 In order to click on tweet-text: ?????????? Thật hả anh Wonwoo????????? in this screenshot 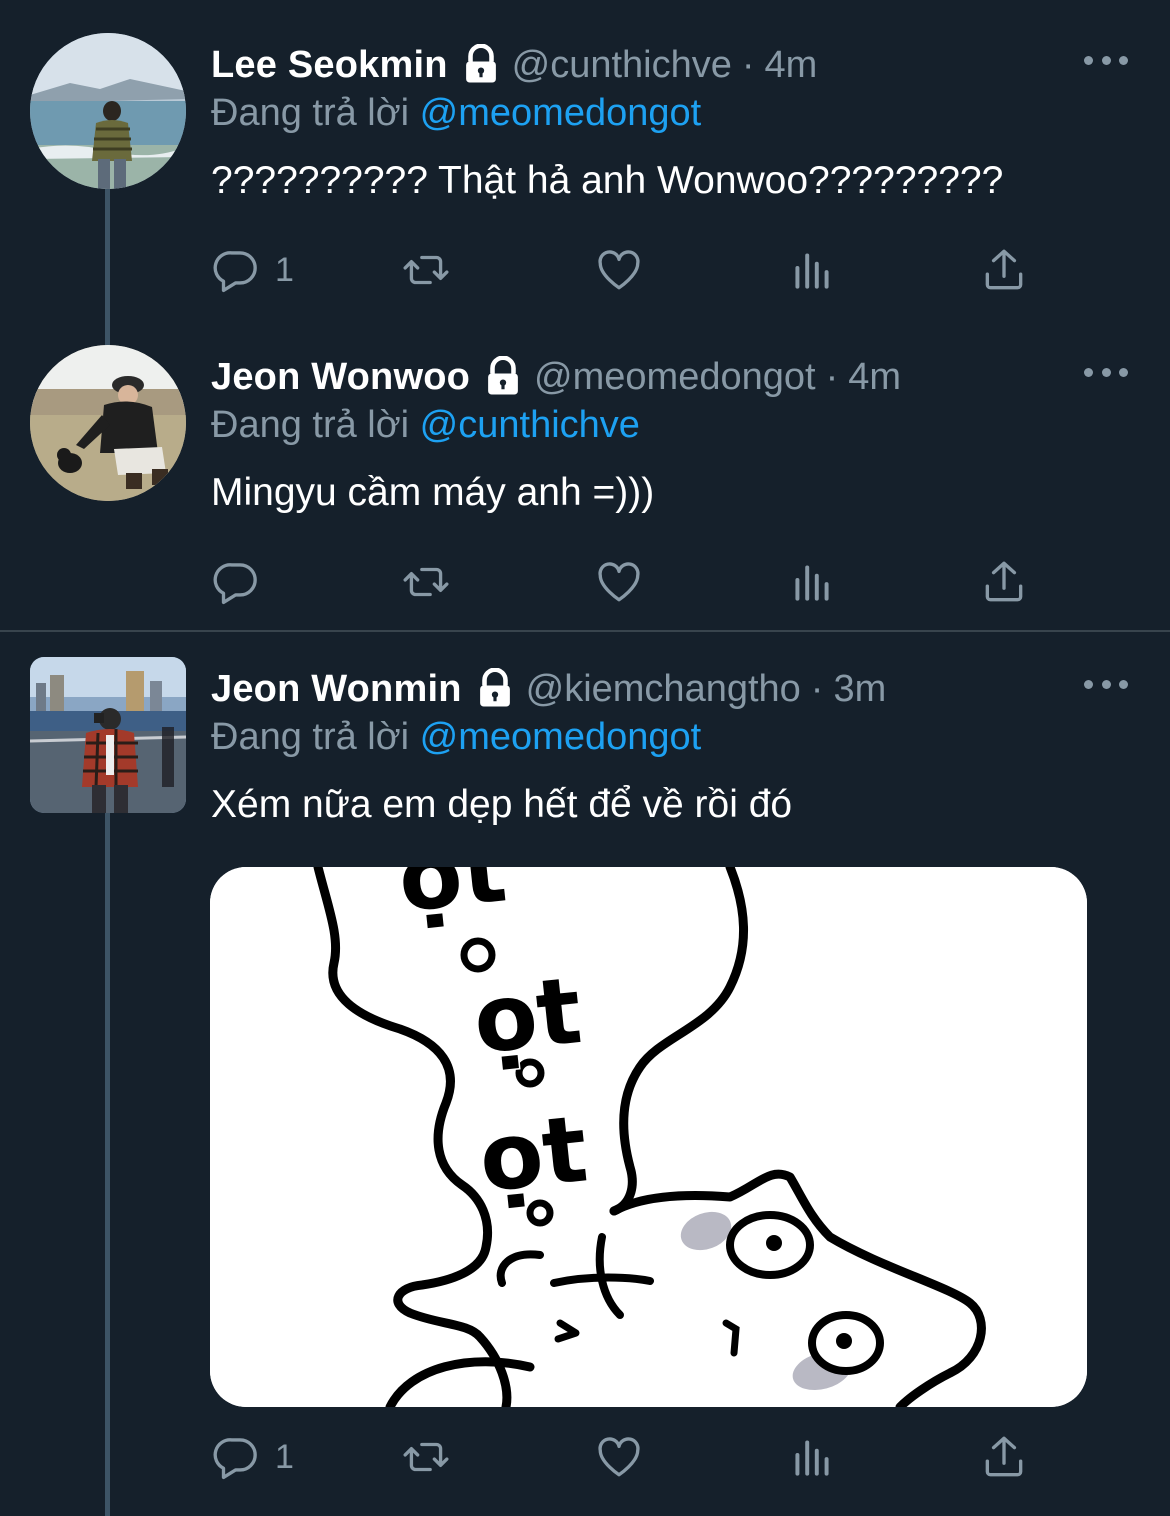, I will do `click(607, 180)`.